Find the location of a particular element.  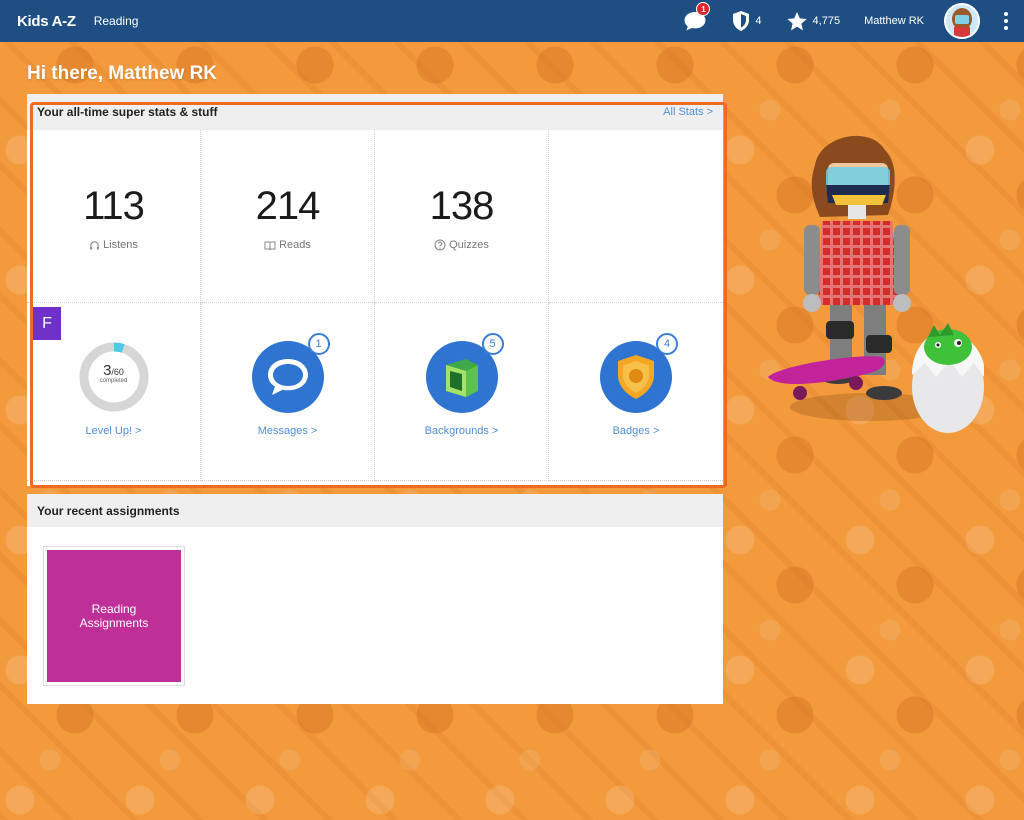

messages-badge: 1 is located at coordinates (703, 9).